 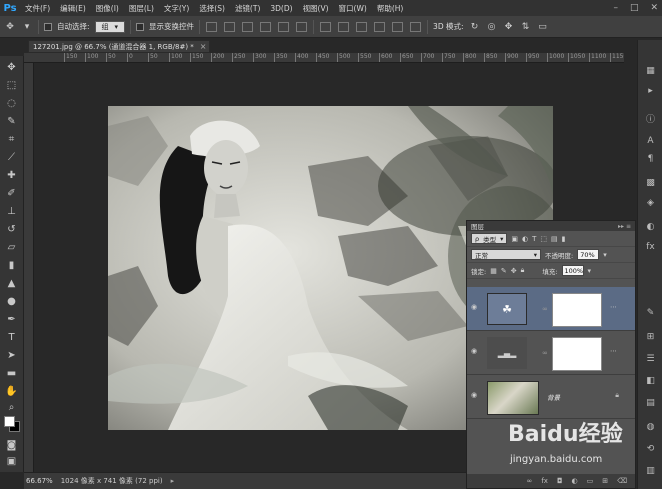 What do you see at coordinates (650, 182) in the screenshot?
I see `swatches-icon: ▩` at bounding box center [650, 182].